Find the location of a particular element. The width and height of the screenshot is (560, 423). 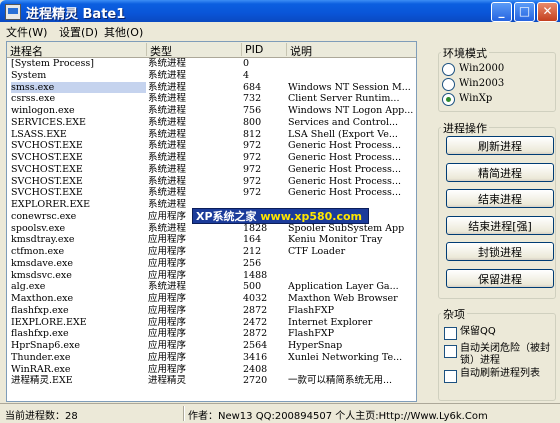

auto-close-danger-checkbox is located at coordinates (450, 351).